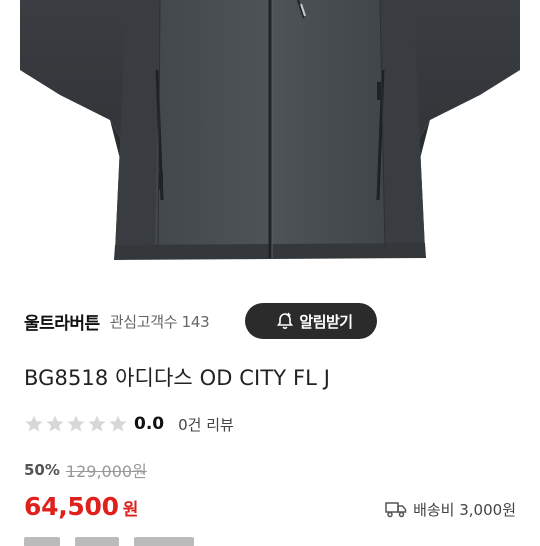  I want to click on follower-count: 관심고객수 143, so click(159, 321).